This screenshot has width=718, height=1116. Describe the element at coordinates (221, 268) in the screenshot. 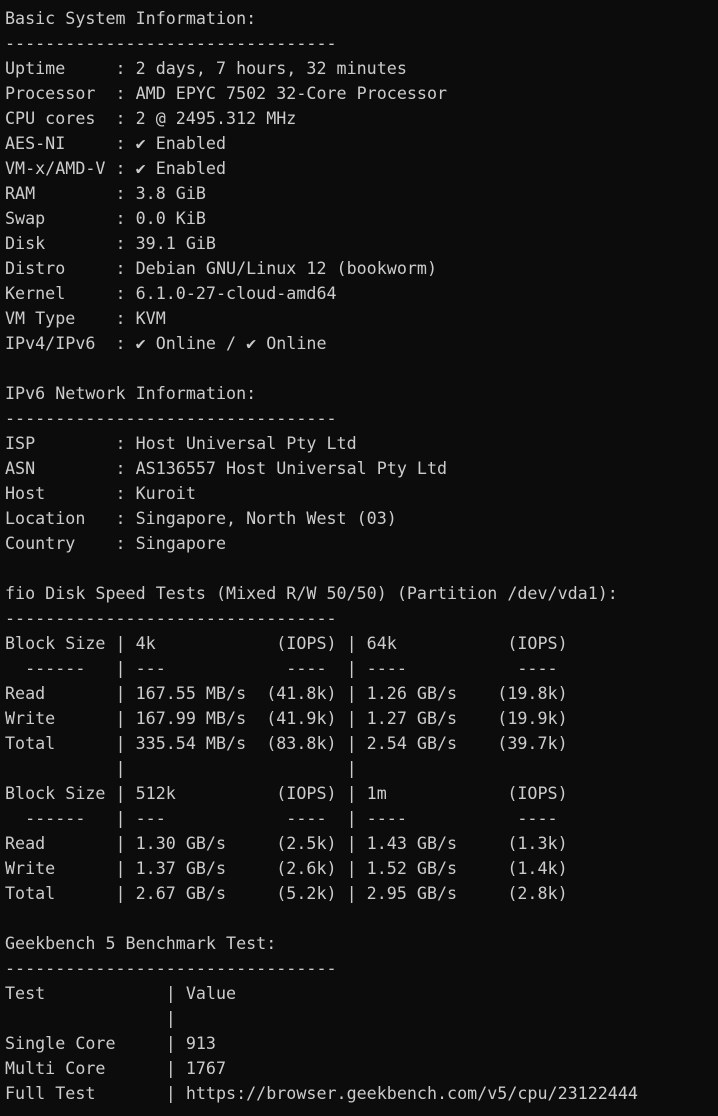

I see `info-row-distro: Distro : Debian GNU/Linux 12 (bookworm)` at that location.